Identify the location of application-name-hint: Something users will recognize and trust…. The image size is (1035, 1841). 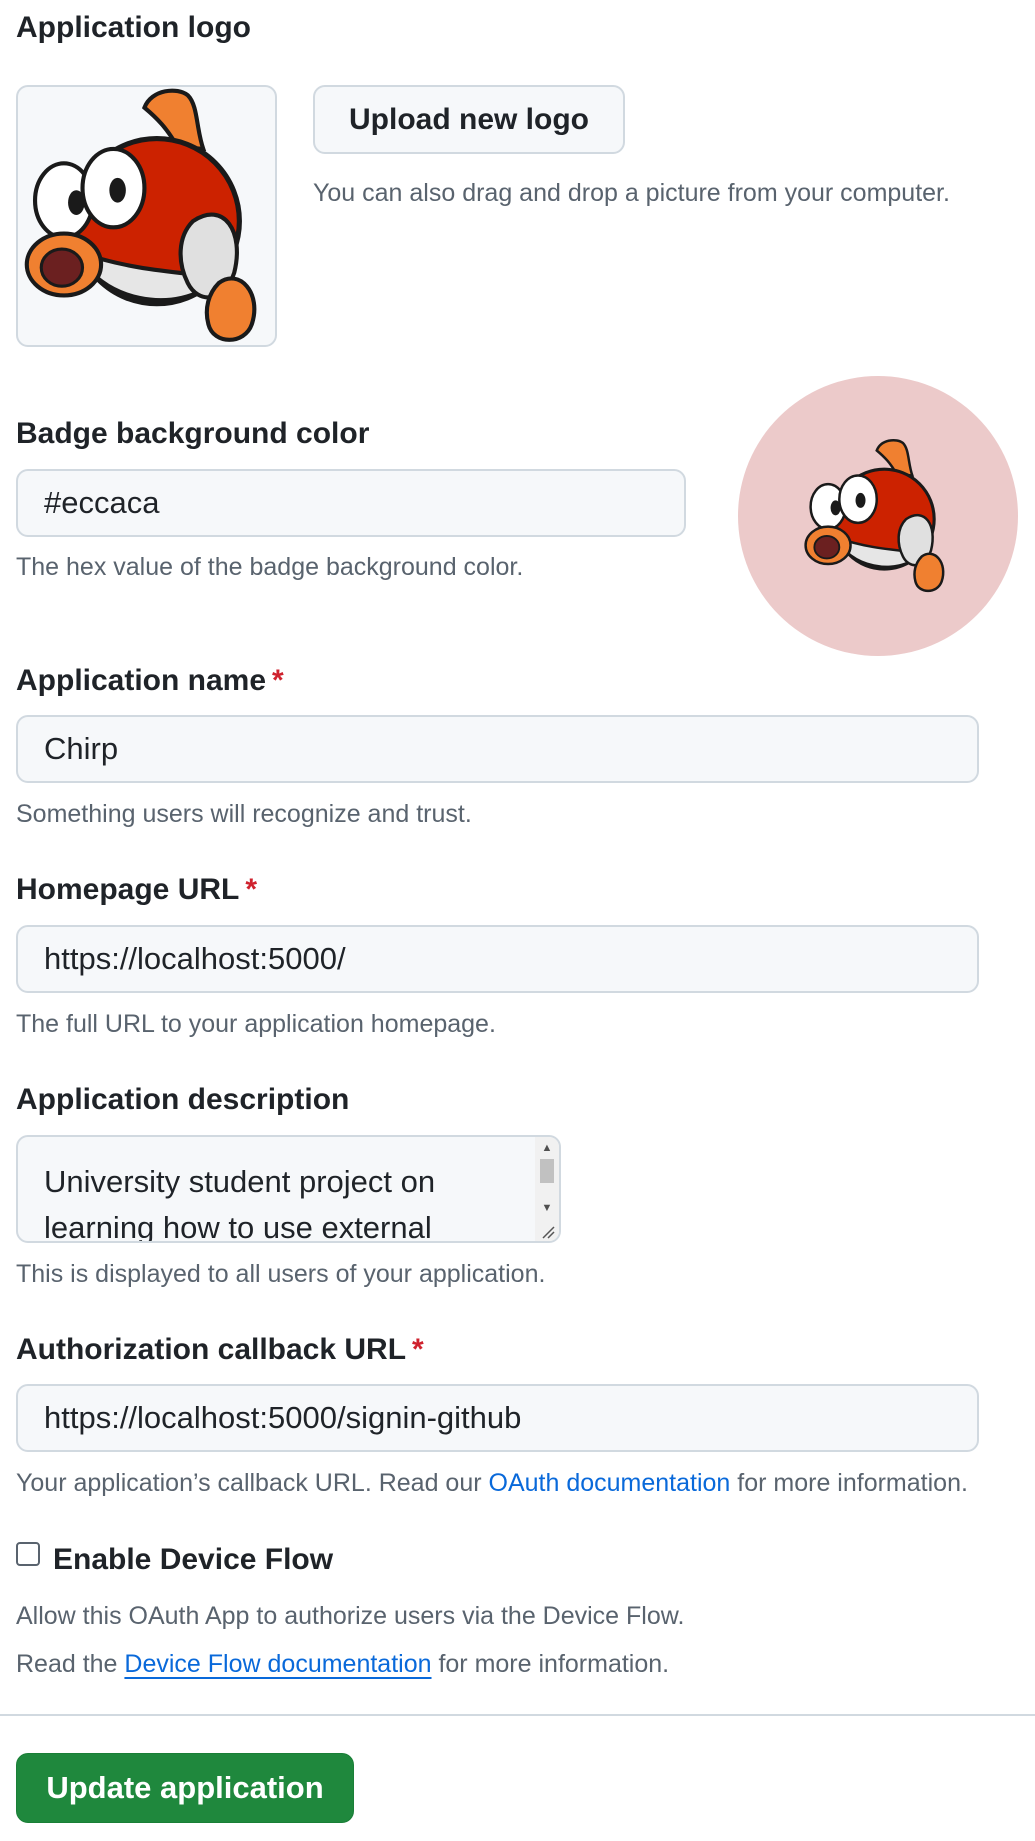
(244, 814).